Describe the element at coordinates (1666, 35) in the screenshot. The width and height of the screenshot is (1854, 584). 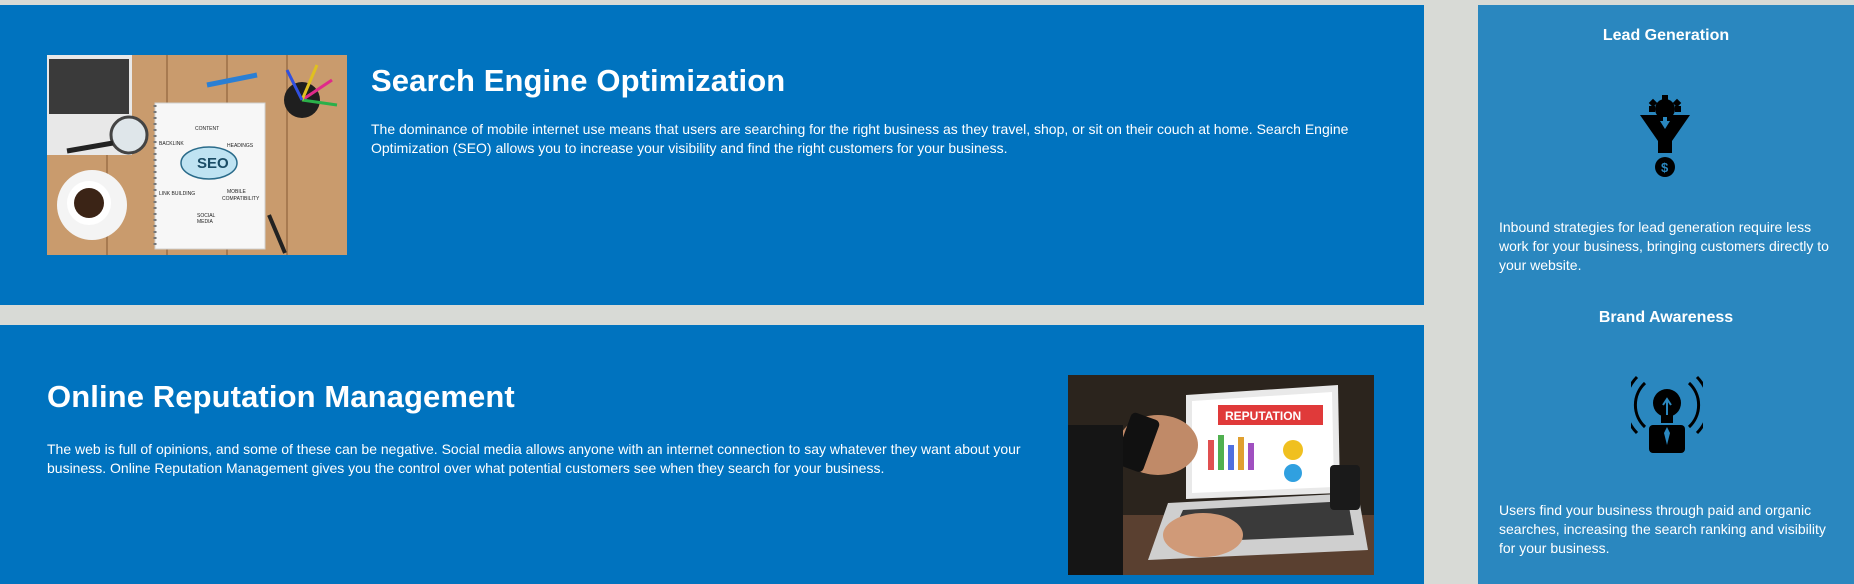
I see `lead-generation-title: Lead Generation` at that location.